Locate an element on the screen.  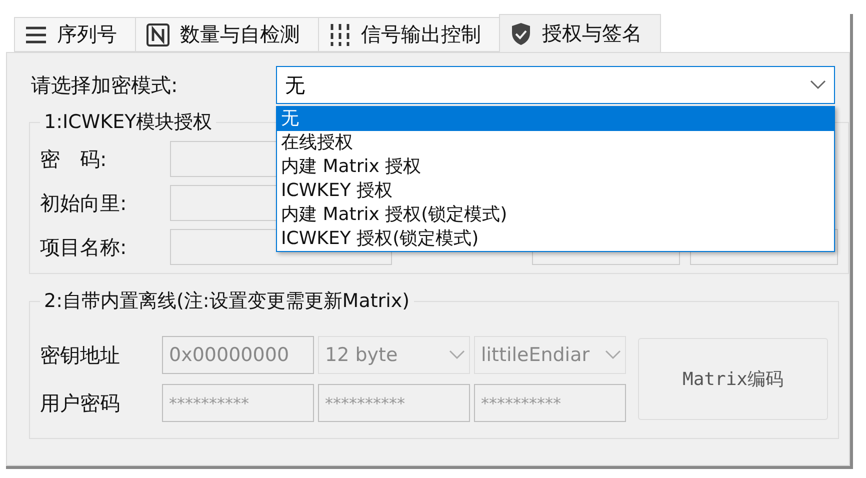
group-title: 1:ICWKEY模块授权 is located at coordinates (128, 122).